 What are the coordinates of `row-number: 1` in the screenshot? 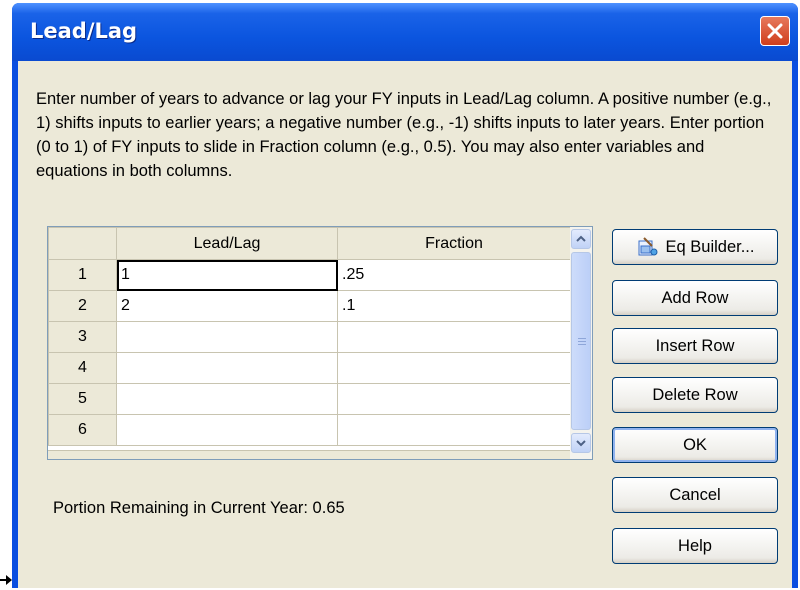 It's located at (82, 275).